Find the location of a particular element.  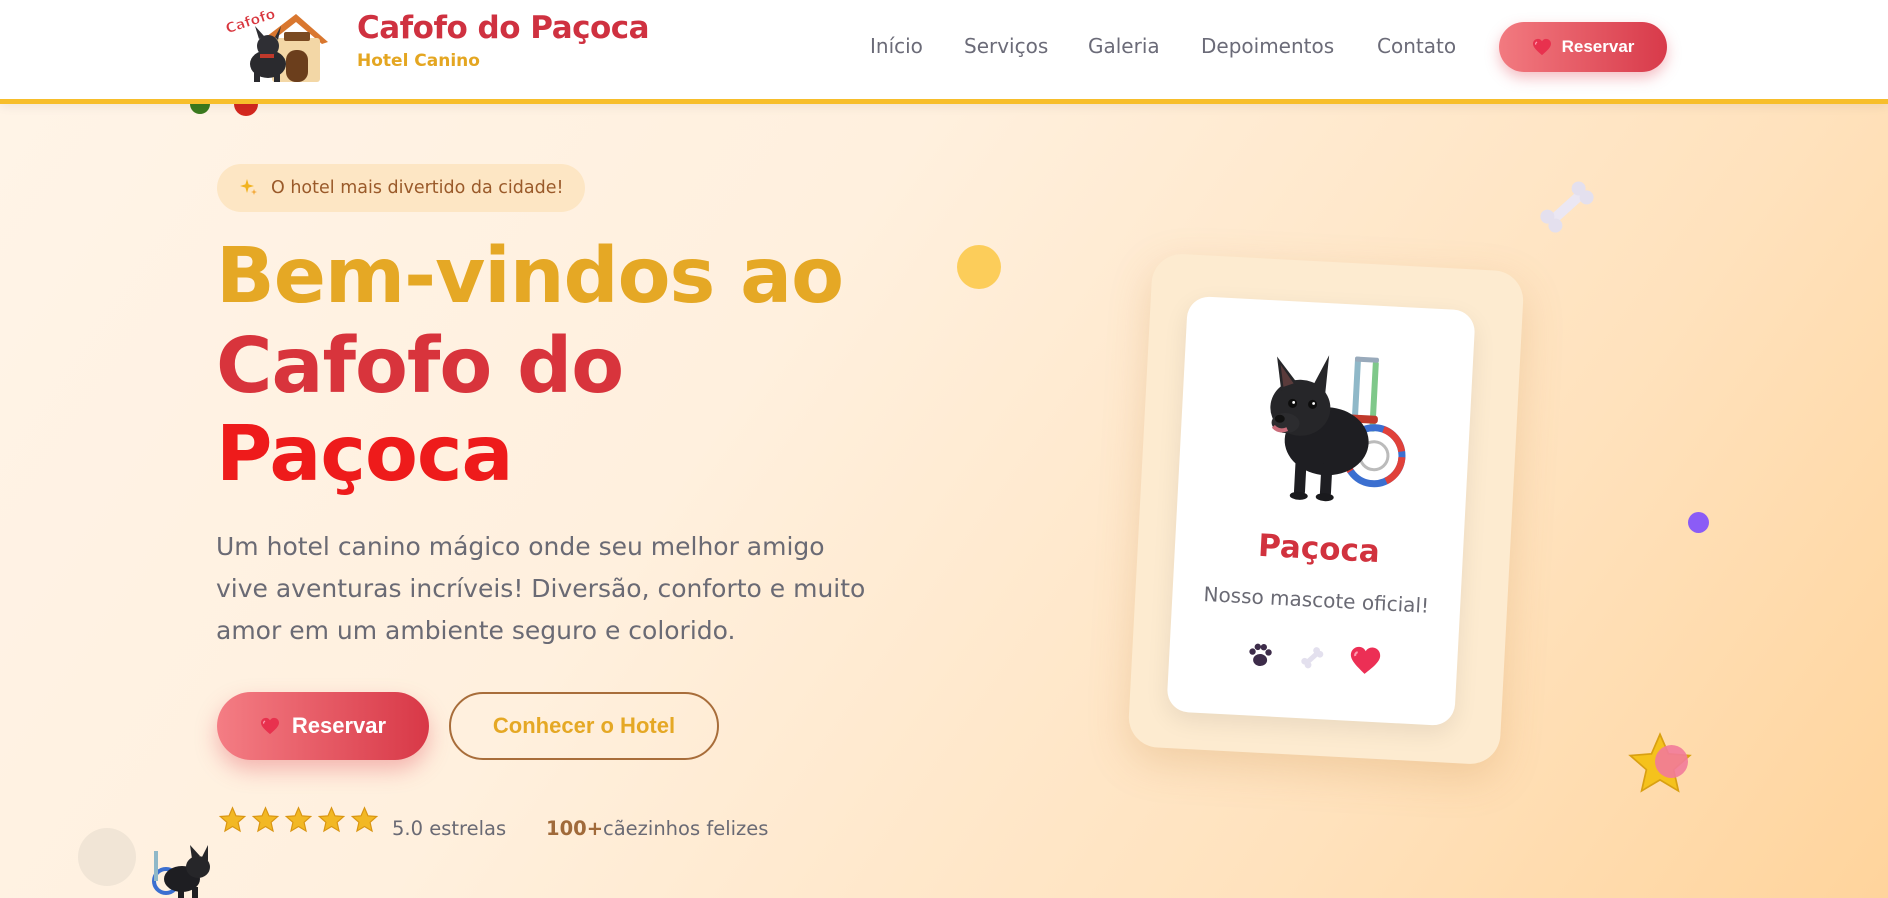

reserve-button-hero: Reservar is located at coordinates (323, 726).